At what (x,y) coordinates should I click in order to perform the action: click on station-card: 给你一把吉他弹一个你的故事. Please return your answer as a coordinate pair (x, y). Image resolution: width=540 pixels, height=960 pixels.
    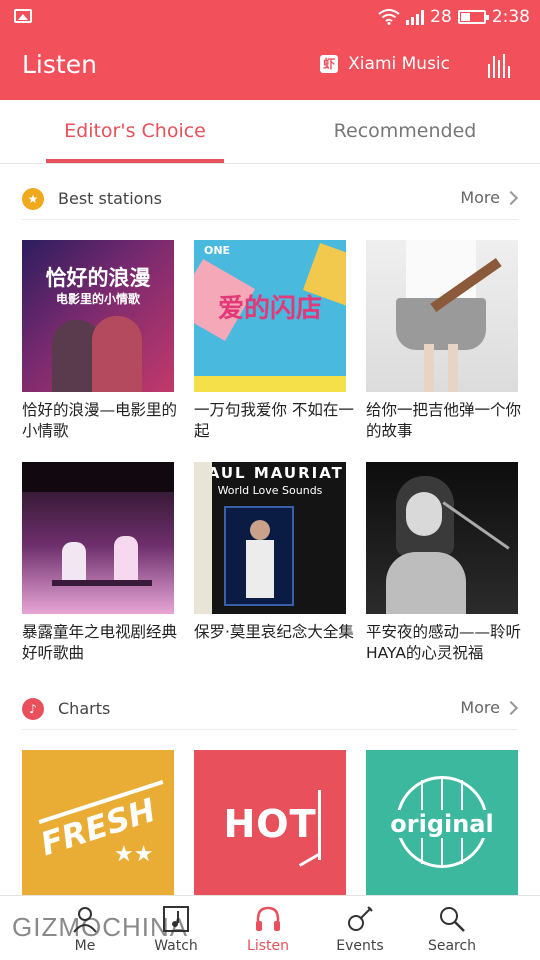
    Looking at the image, I should click on (443, 341).